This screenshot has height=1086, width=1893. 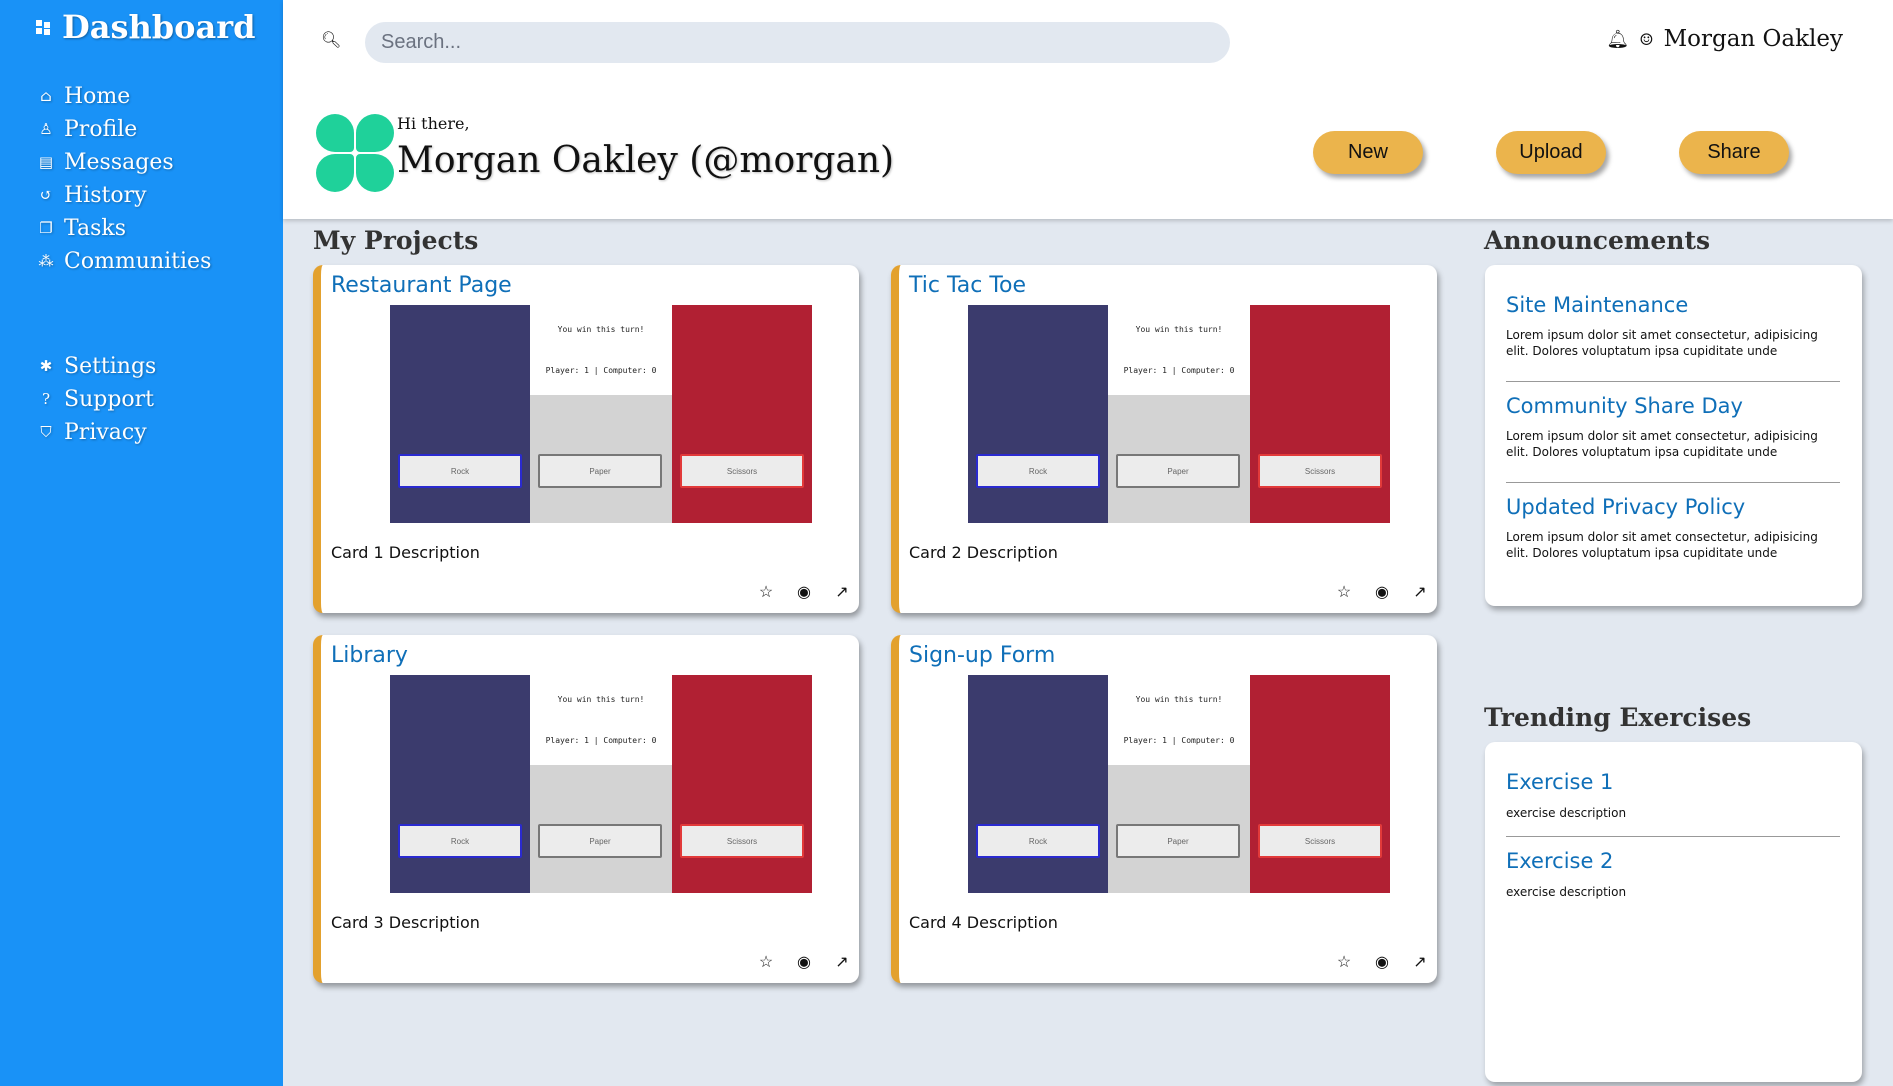 I want to click on sidebar-item-settings: ✱ Settings, so click(x=97, y=366).